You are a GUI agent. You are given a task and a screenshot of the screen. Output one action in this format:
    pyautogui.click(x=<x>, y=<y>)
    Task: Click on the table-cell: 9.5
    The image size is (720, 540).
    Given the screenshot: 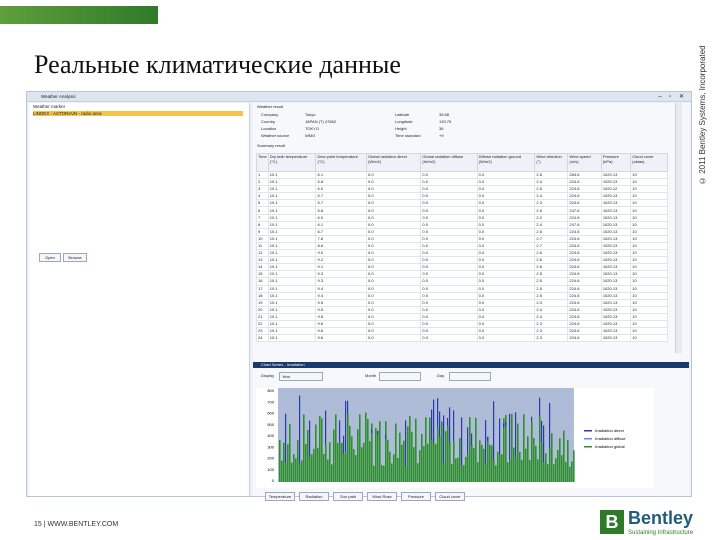 What is the action you would take?
    pyautogui.click(x=341, y=302)
    